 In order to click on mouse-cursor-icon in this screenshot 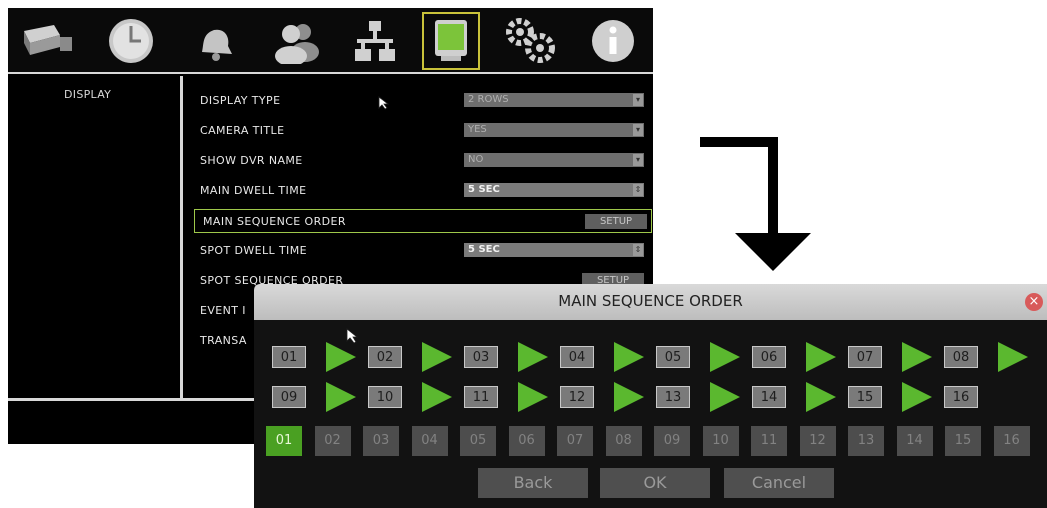, I will do `click(384, 103)`.